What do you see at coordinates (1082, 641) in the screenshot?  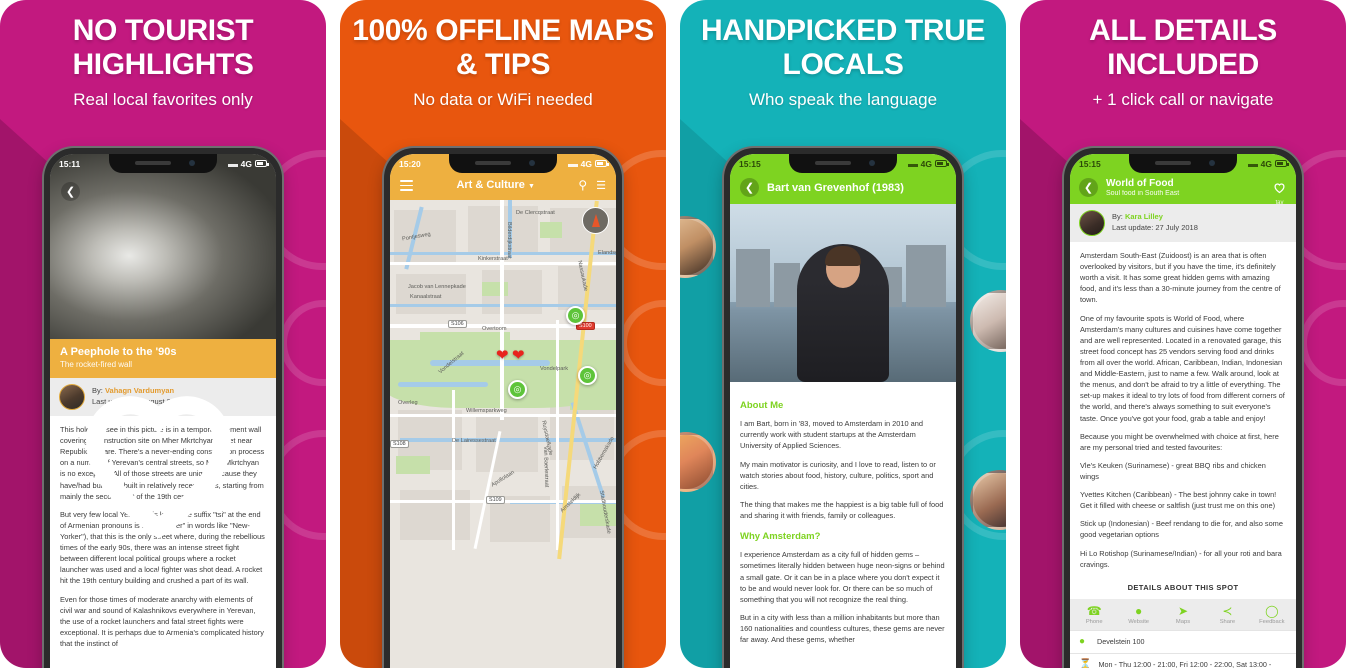 I see `location-pin-icon: ●` at bounding box center [1082, 641].